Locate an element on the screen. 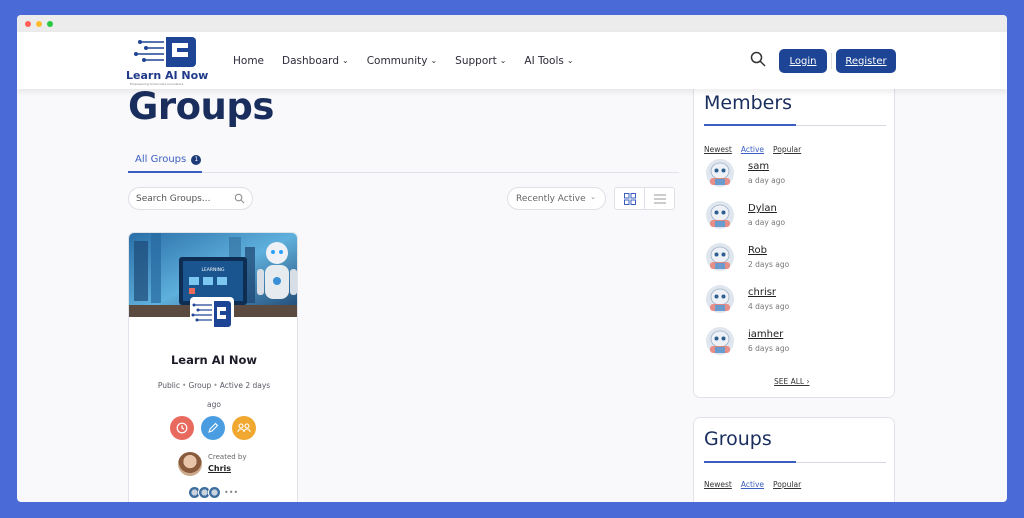 The image size is (1024, 518). members-filters: Newest Active Popular is located at coordinates (752, 149).